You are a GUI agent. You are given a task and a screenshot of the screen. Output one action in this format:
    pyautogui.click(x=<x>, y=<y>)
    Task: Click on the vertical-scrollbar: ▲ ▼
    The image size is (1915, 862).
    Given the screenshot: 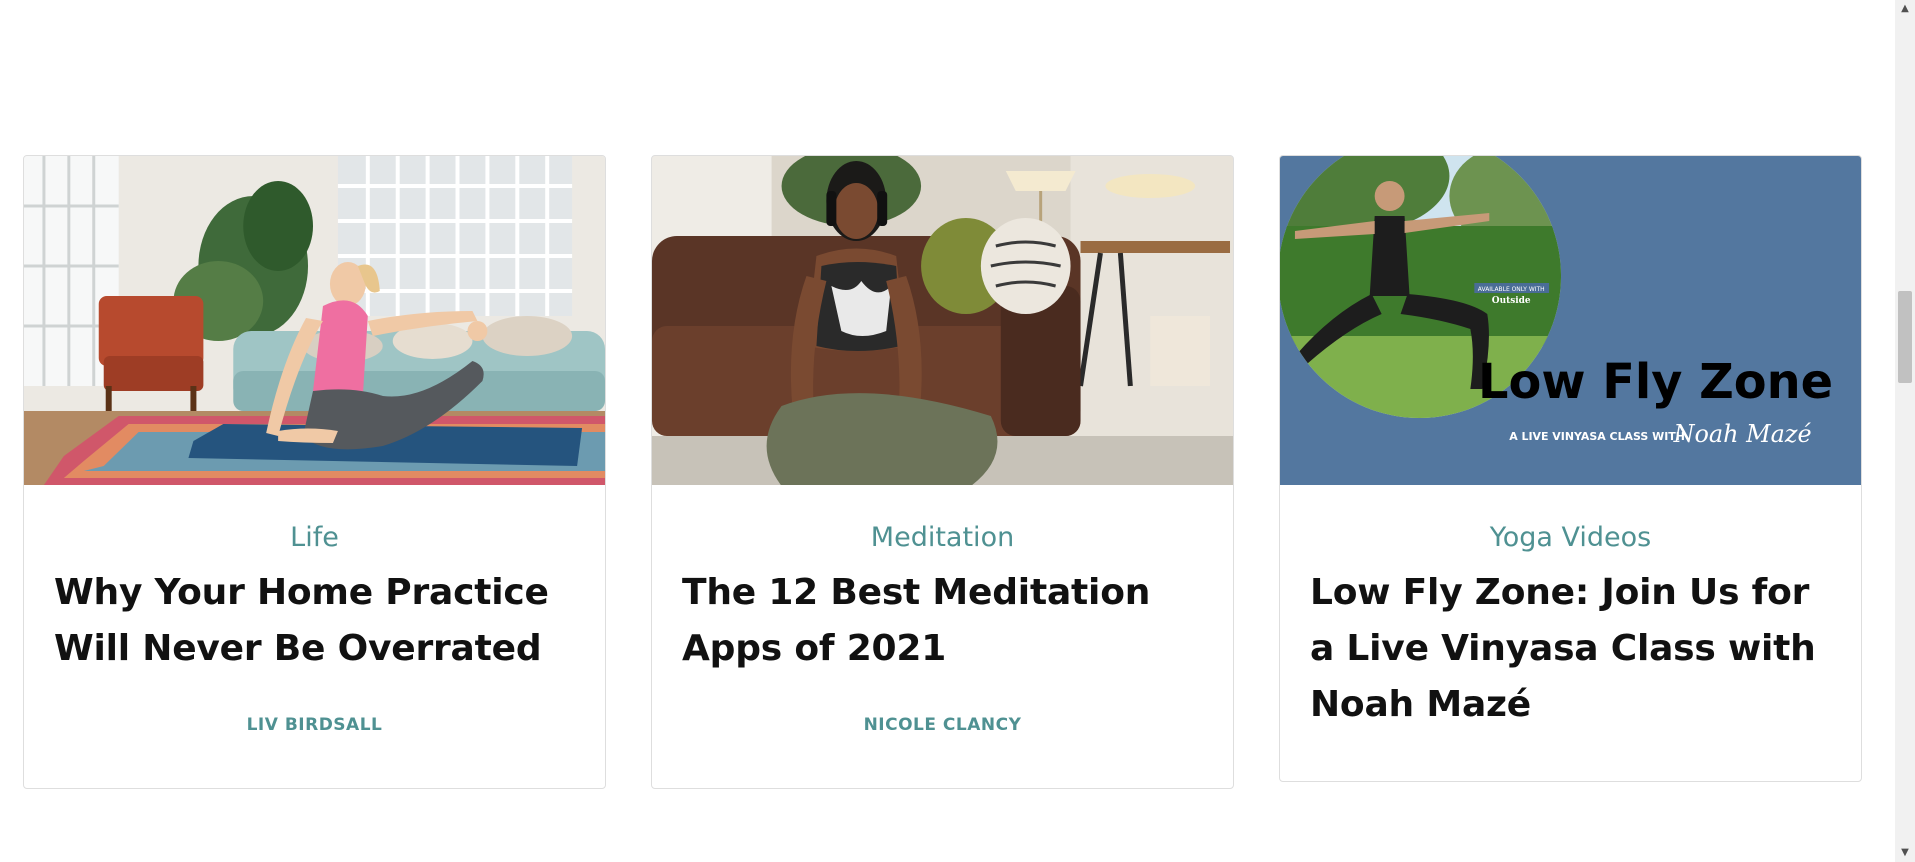 What is the action you would take?
    pyautogui.click(x=1905, y=431)
    